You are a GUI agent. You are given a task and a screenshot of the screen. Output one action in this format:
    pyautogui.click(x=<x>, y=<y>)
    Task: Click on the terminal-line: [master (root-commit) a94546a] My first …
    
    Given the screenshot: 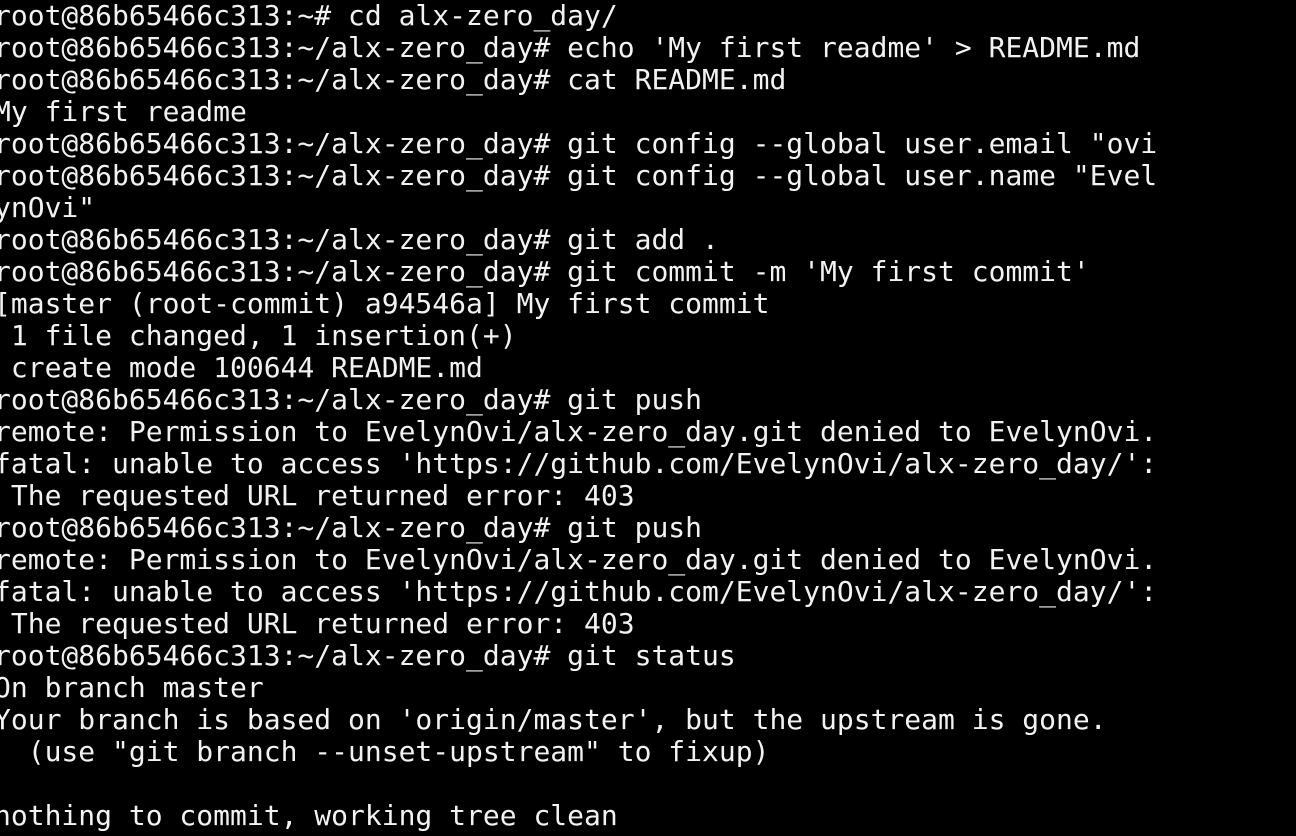 What is the action you would take?
    pyautogui.click(x=385, y=303)
    